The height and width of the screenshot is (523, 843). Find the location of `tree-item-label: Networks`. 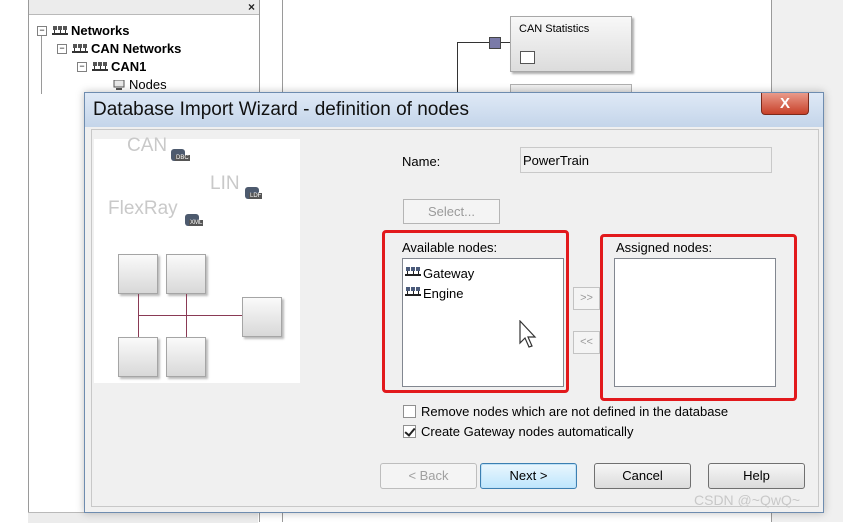

tree-item-label: Networks is located at coordinates (100, 30).